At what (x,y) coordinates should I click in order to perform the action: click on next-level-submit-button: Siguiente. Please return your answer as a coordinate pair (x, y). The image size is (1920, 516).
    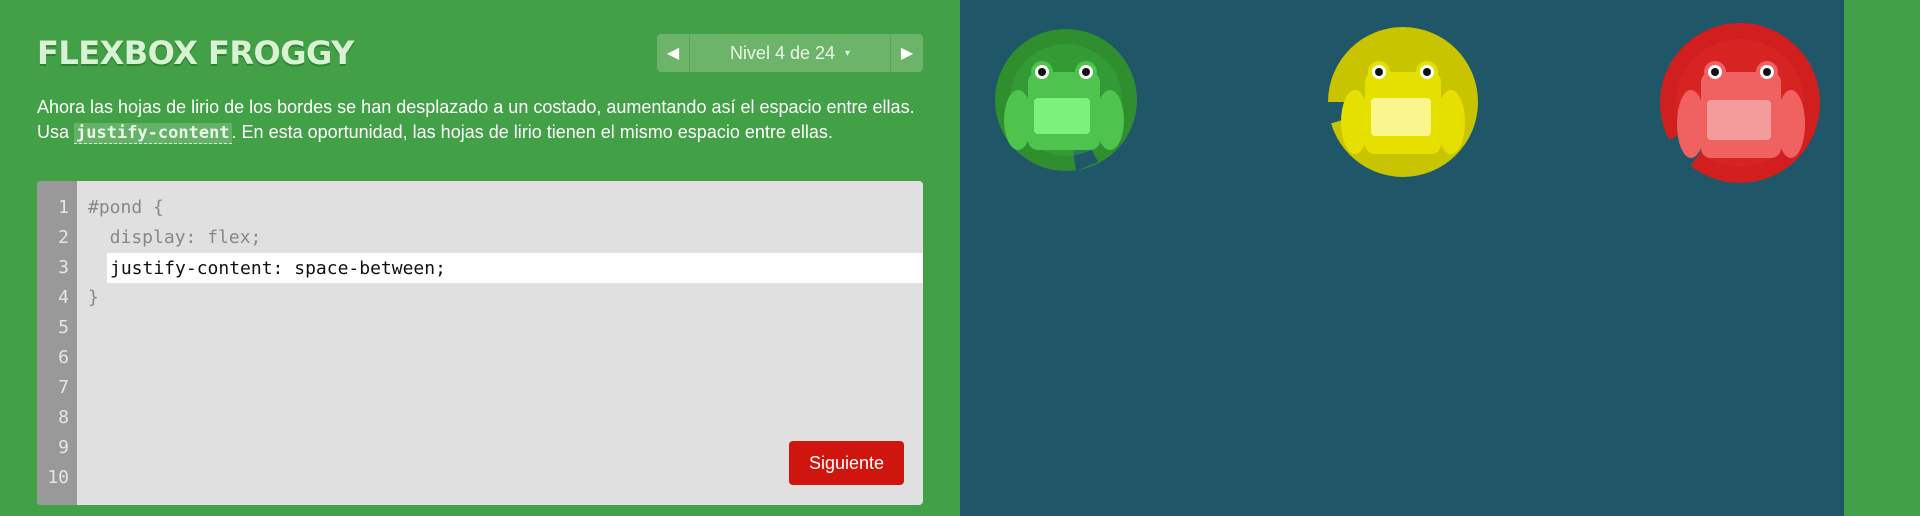
    Looking at the image, I should click on (846, 463).